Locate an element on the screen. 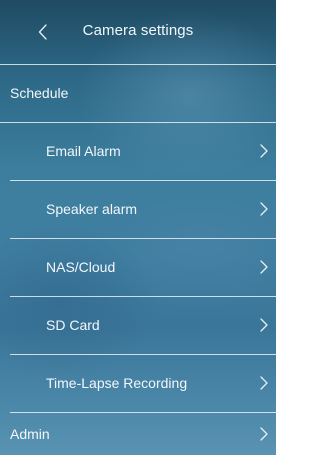 This screenshot has height=455, width=320. page-title: Camera settings is located at coordinates (138, 30).